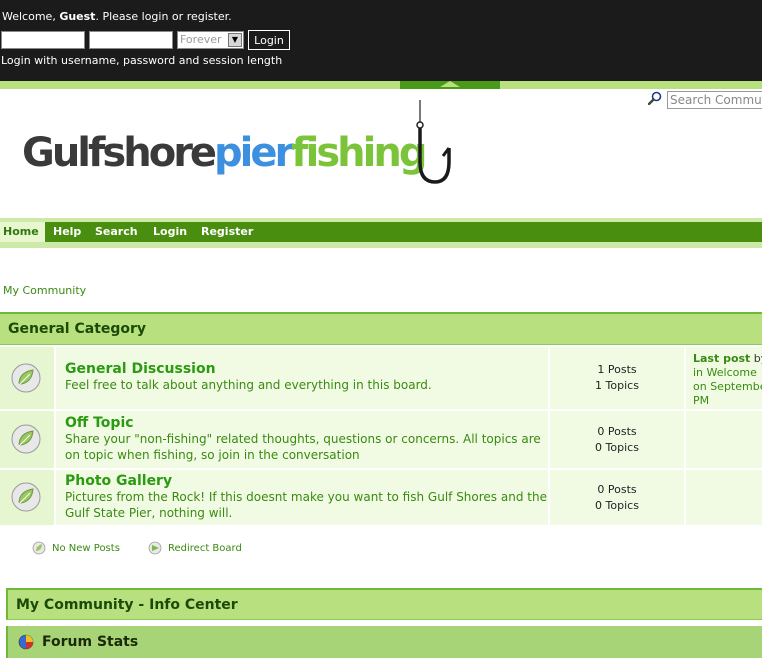  What do you see at coordinates (269, 40) in the screenshot?
I see `login-button: Login` at bounding box center [269, 40].